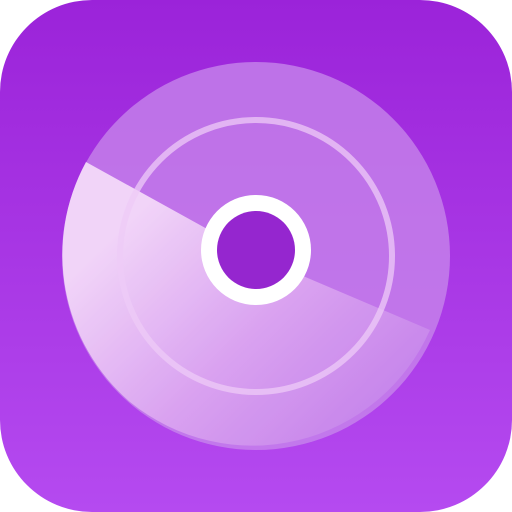  I want to click on disc-hub-center, so click(256, 250).